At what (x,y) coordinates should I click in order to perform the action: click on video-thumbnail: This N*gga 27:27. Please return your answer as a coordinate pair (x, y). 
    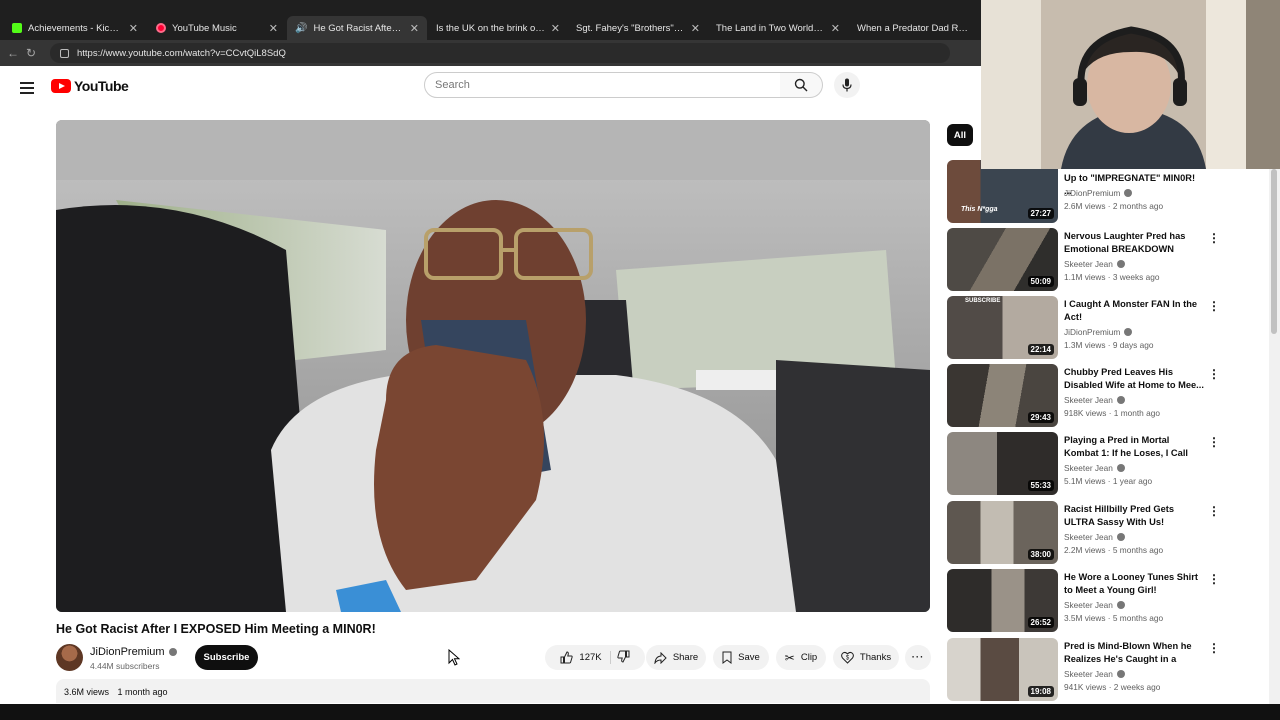
    Looking at the image, I should click on (1002, 191).